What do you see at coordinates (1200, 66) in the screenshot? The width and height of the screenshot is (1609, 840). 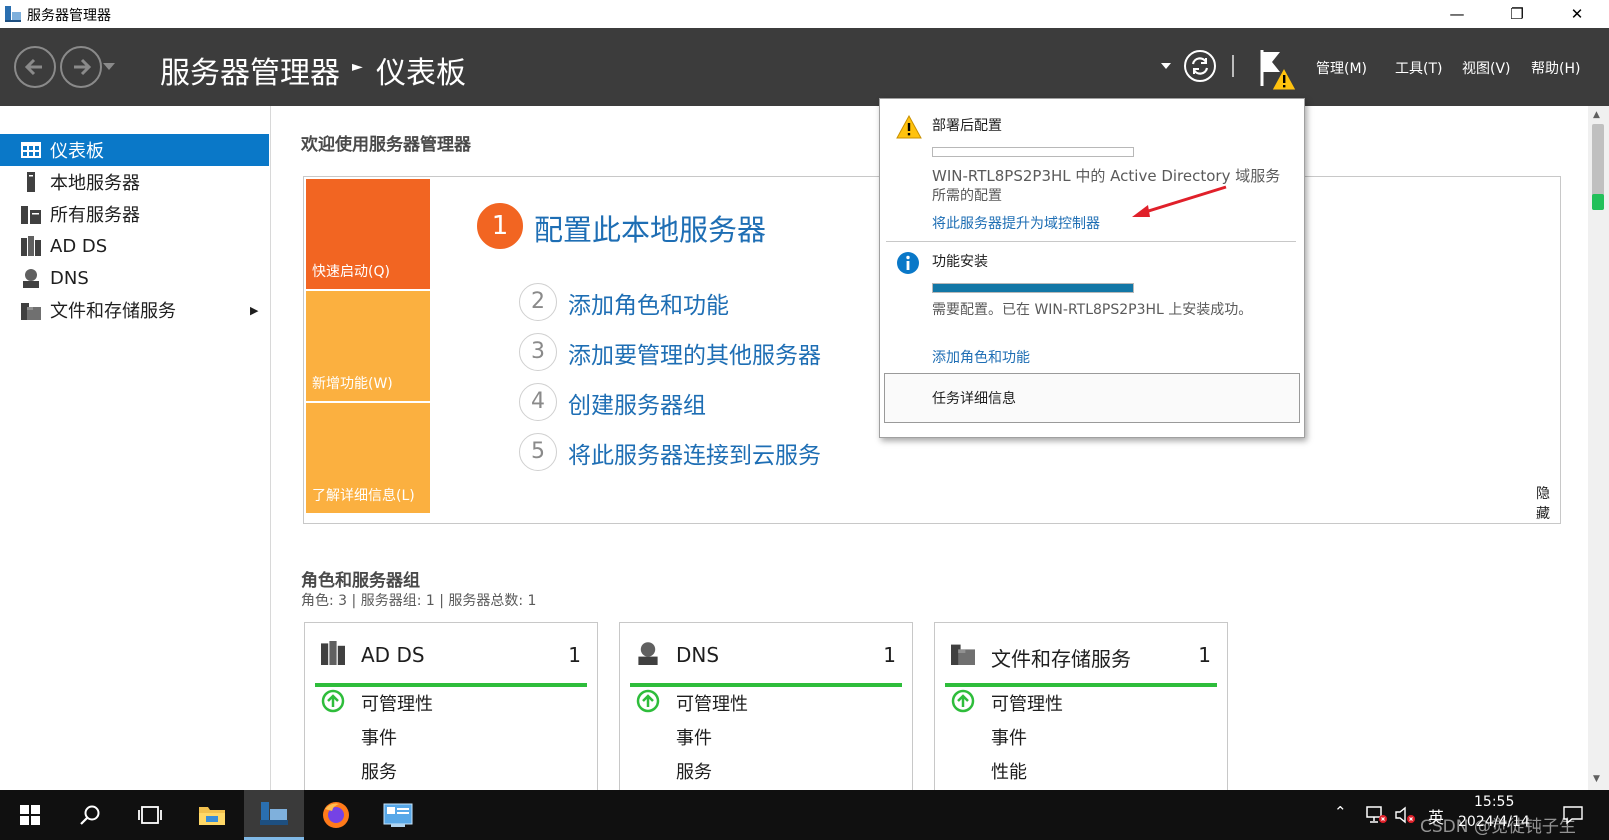 I see `refresh-icon` at bounding box center [1200, 66].